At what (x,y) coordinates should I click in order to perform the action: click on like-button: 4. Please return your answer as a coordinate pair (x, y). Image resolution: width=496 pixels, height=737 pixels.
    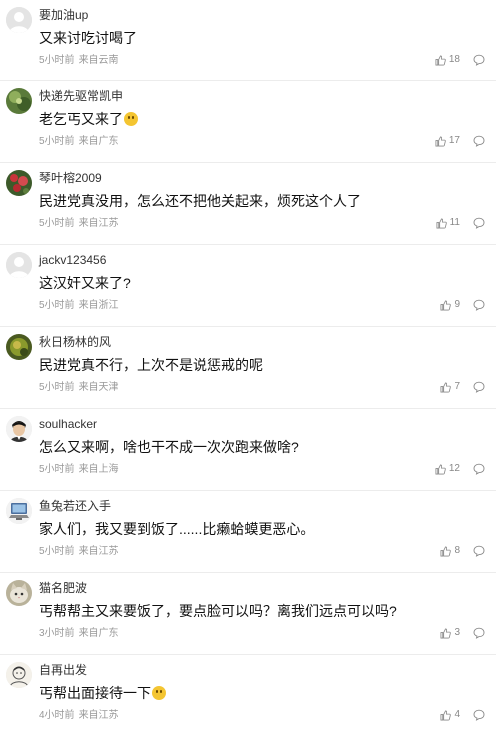
    Looking at the image, I should click on (450, 715).